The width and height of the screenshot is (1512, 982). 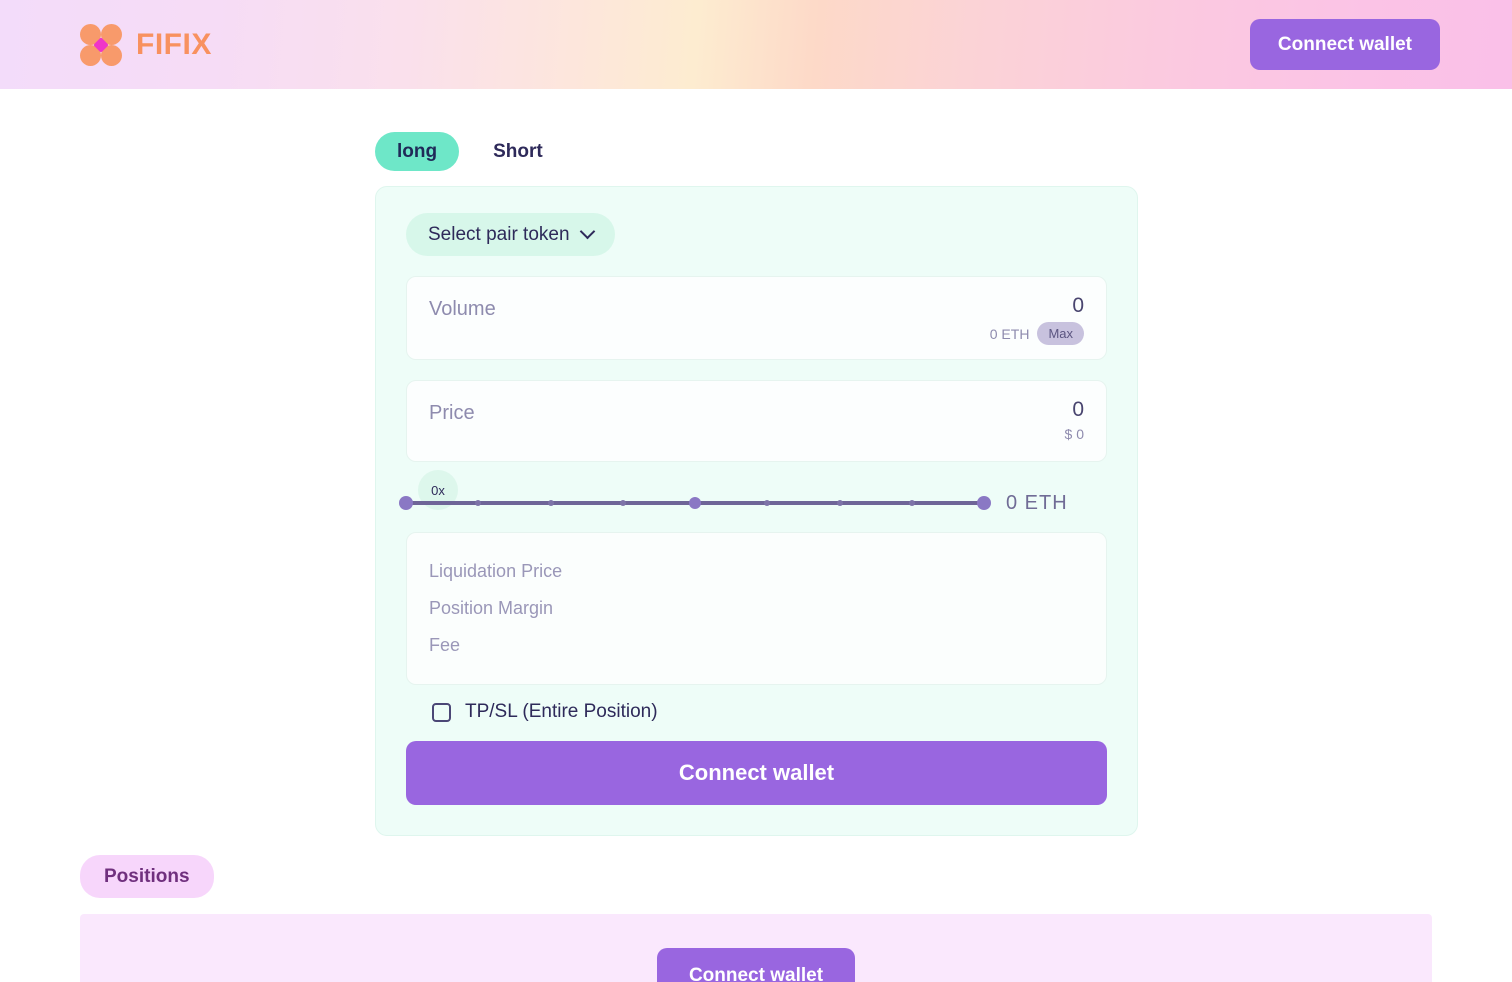 I want to click on fifix-logo-icon, so click(x=101, y=44).